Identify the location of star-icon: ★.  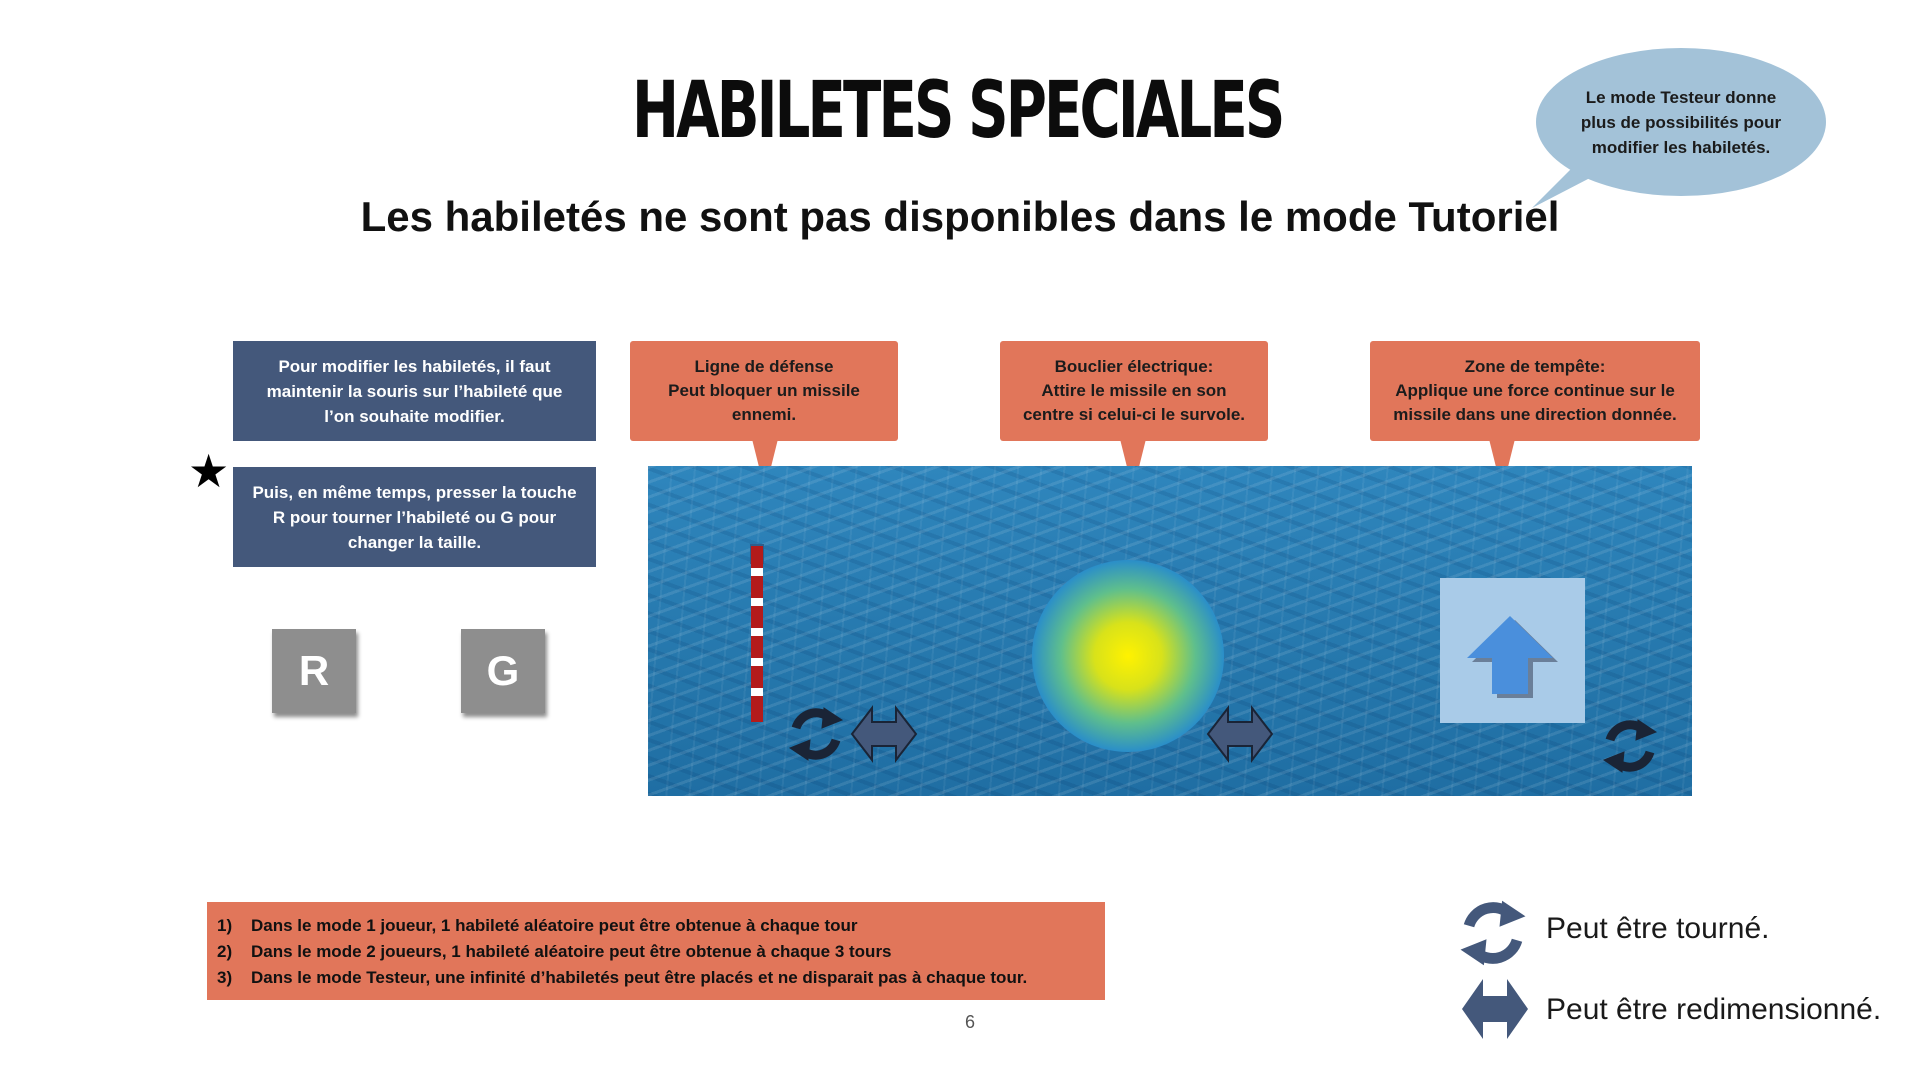
(209, 471).